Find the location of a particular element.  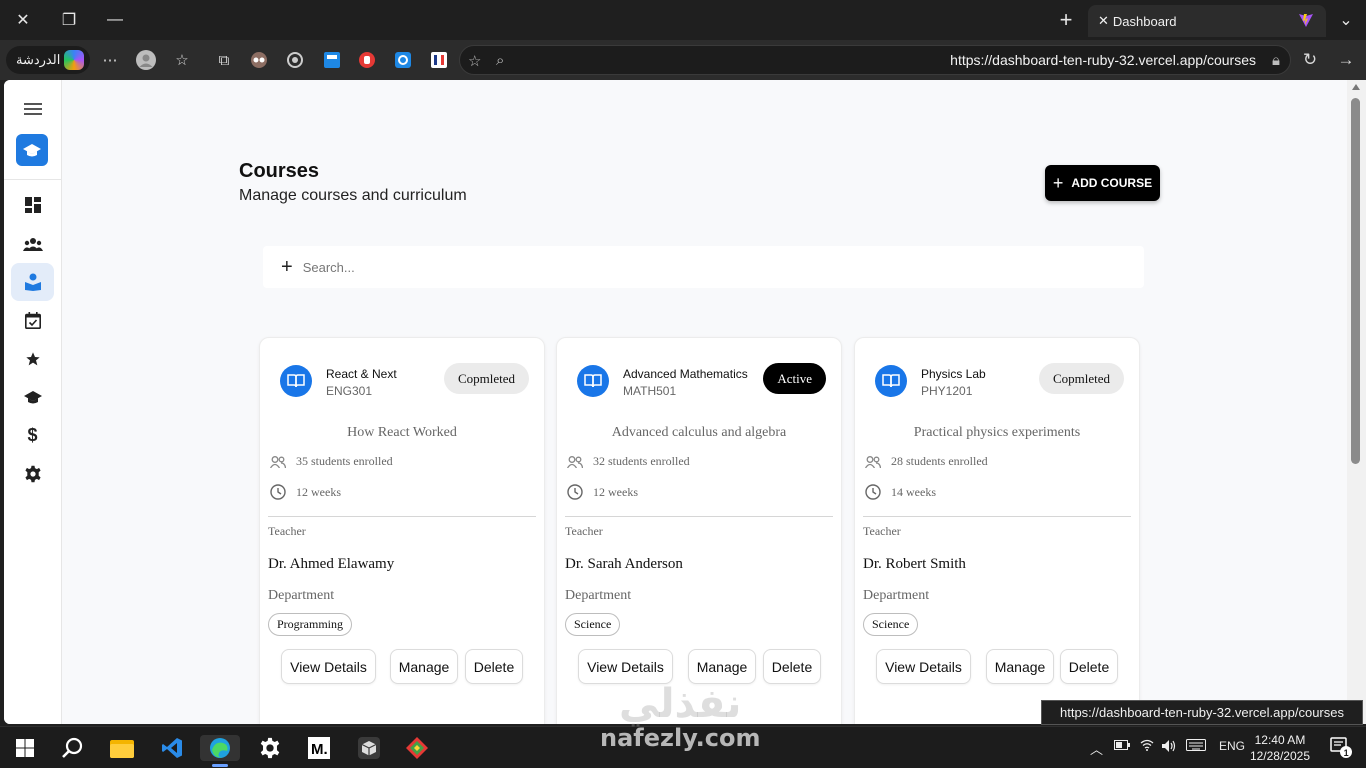

active-app-indicator is located at coordinates (220, 765).